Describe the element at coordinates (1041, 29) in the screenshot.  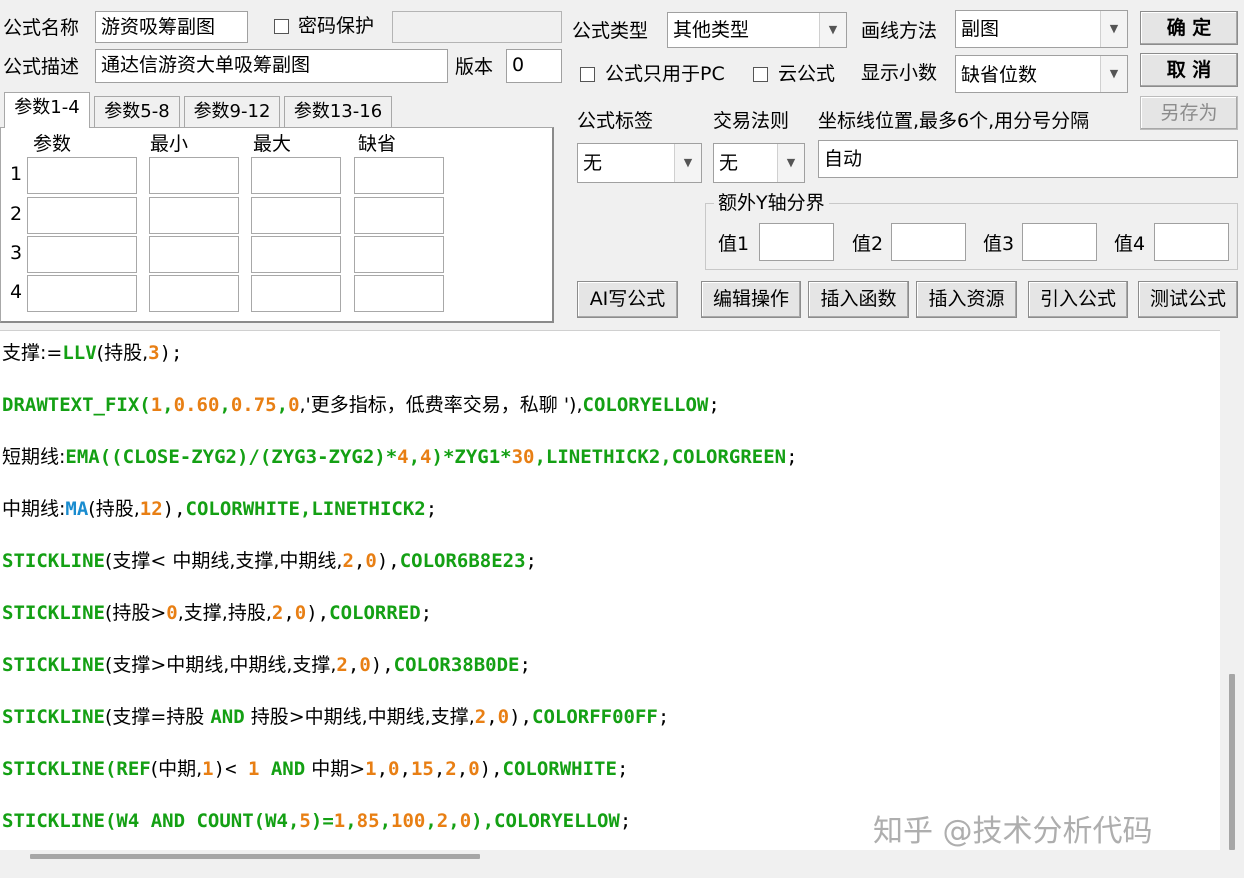
I see `draw-method-select: 副图 ▼` at that location.